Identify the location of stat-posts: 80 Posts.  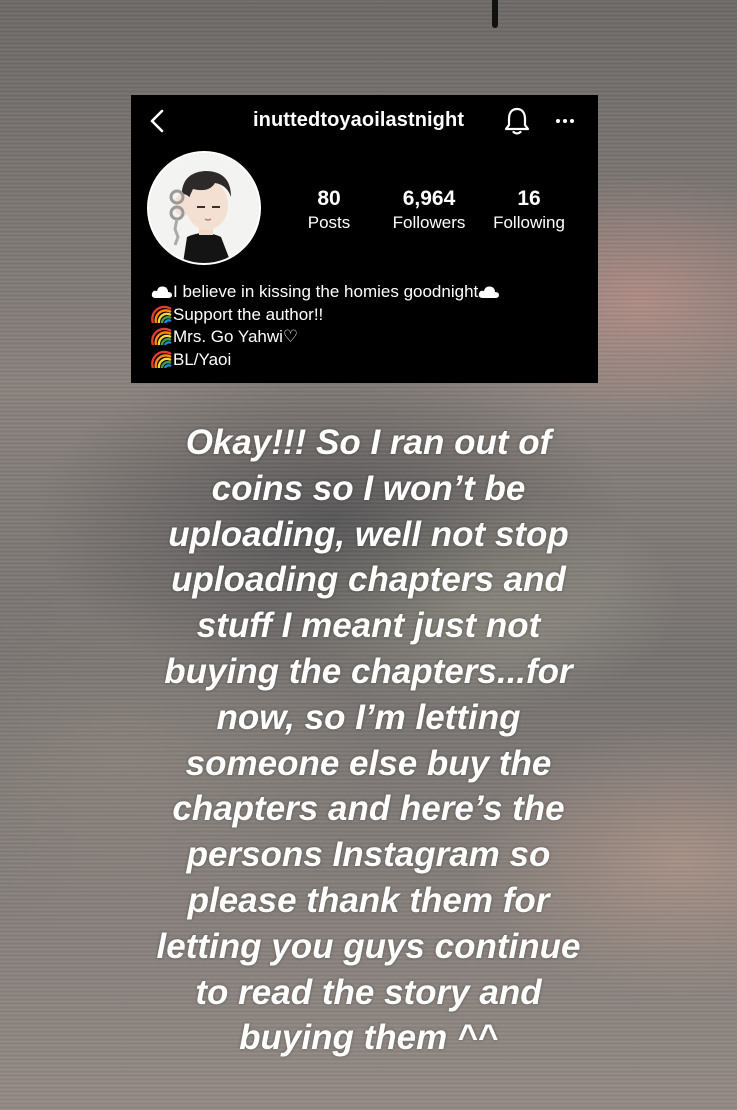
(329, 210).